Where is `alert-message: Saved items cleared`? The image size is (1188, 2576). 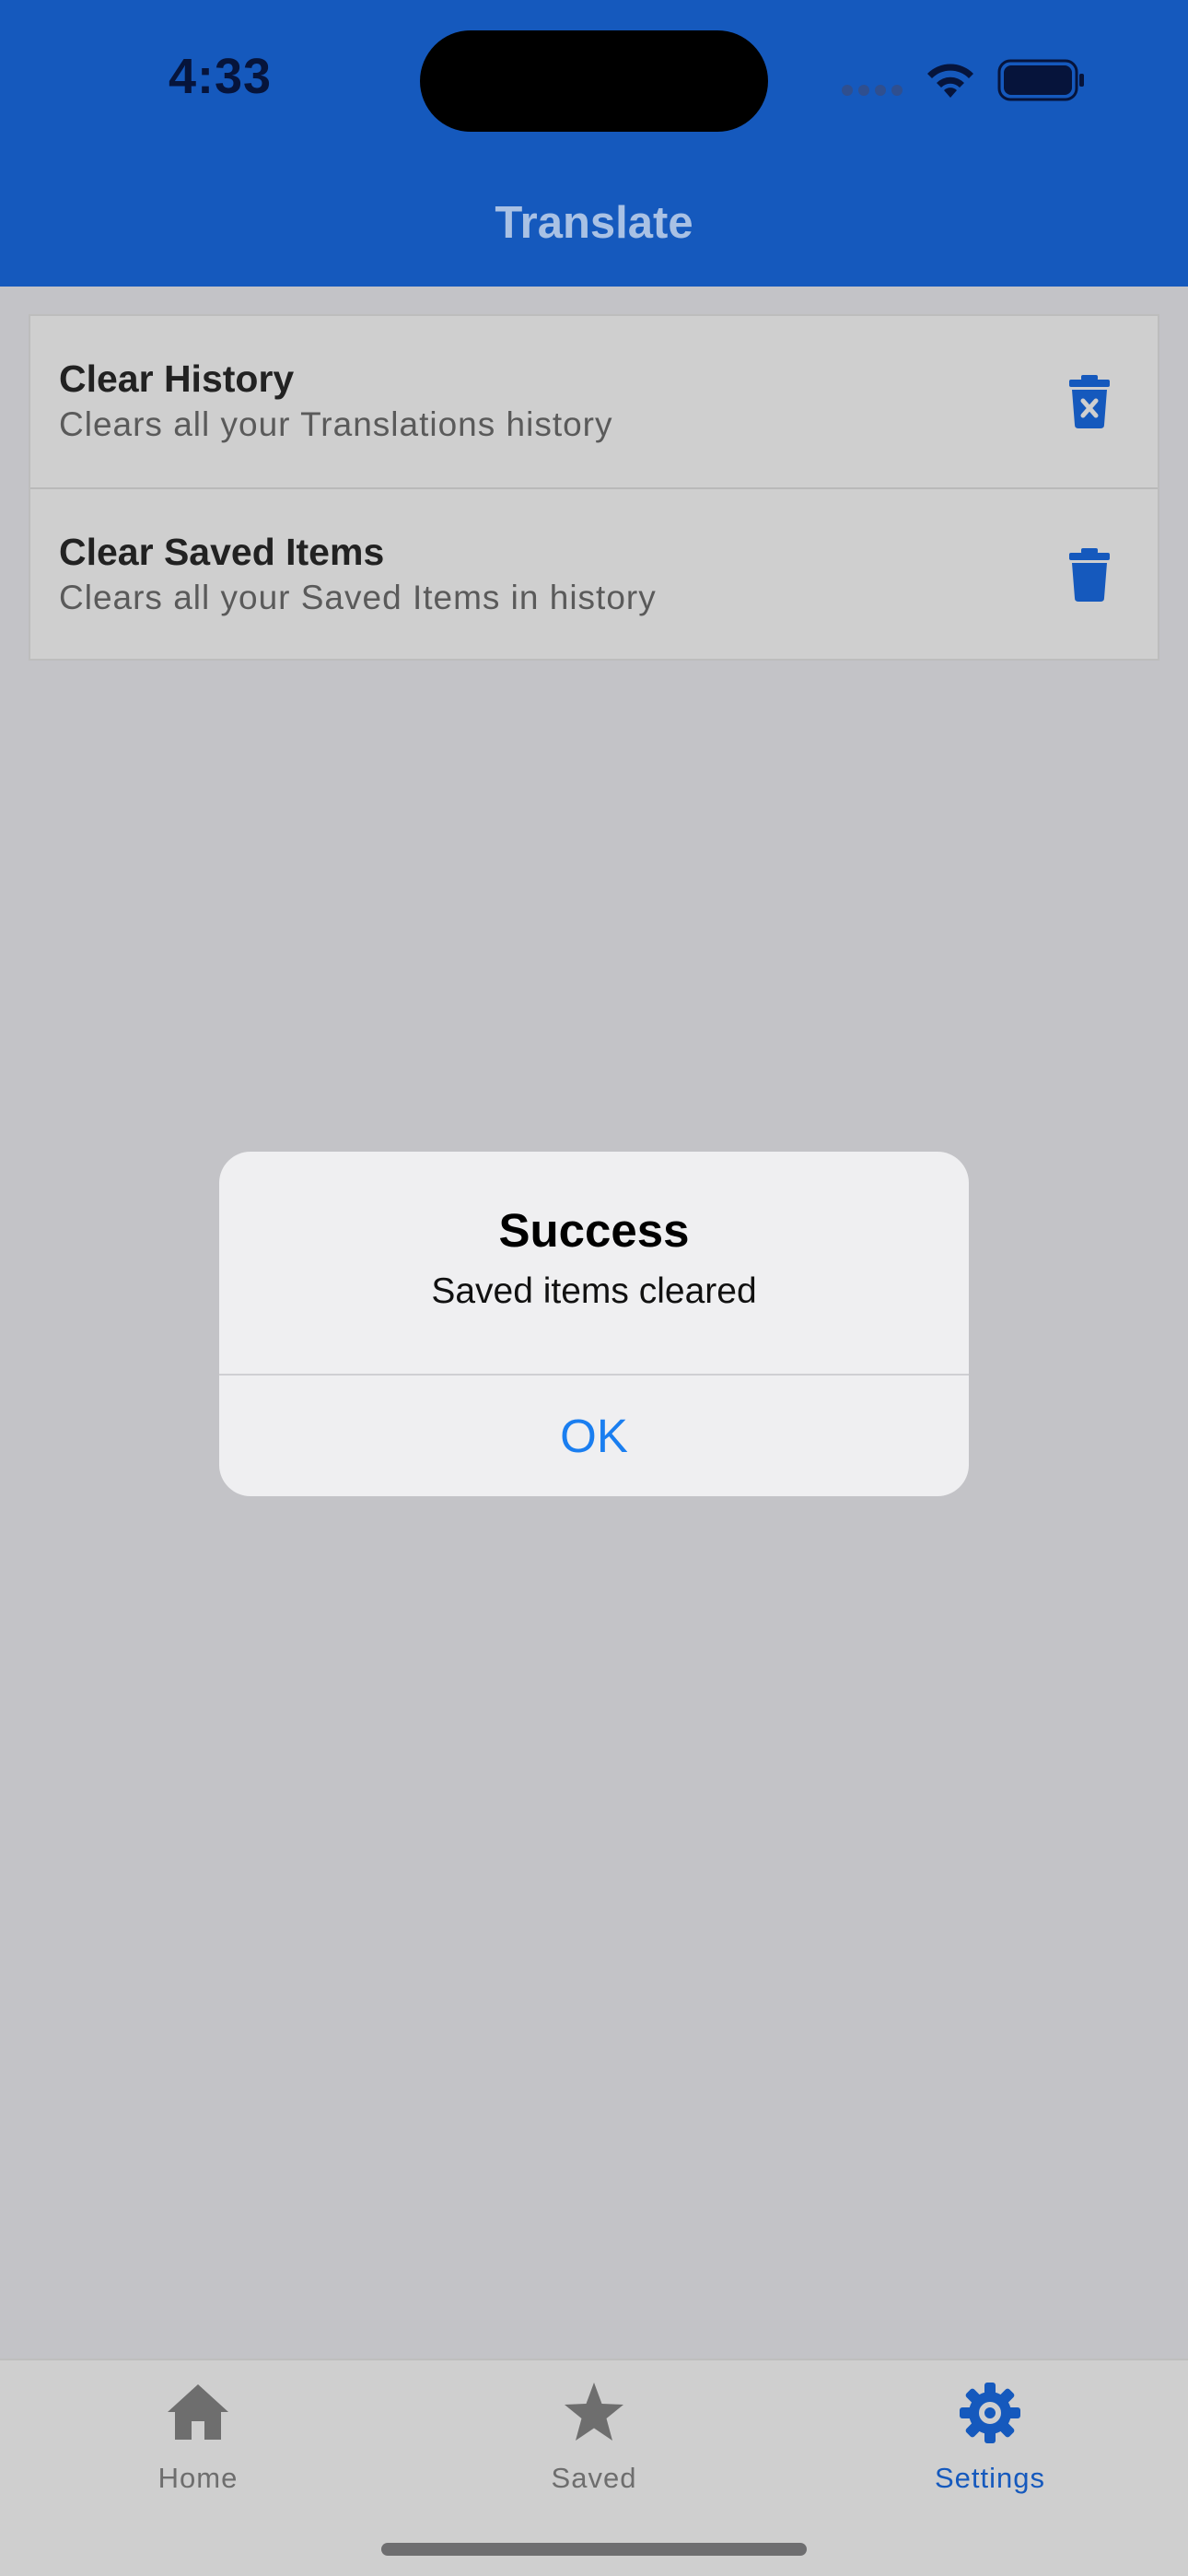 alert-message: Saved items cleared is located at coordinates (594, 1291).